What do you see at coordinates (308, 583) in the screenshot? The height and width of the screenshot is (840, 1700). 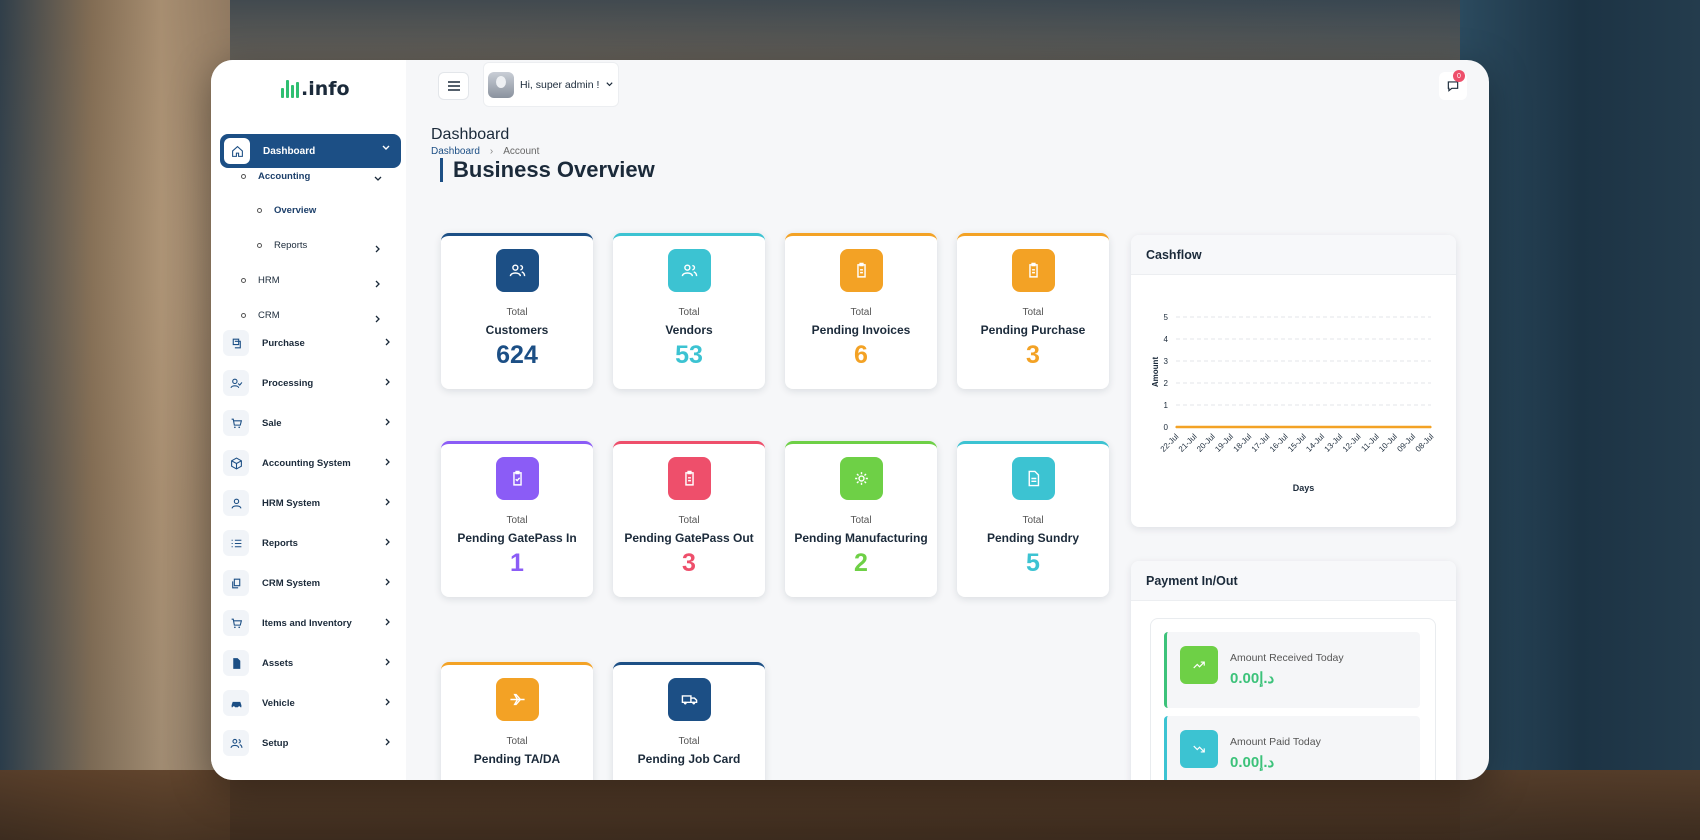 I see `sidebar-item-crm-system: CRM System` at bounding box center [308, 583].